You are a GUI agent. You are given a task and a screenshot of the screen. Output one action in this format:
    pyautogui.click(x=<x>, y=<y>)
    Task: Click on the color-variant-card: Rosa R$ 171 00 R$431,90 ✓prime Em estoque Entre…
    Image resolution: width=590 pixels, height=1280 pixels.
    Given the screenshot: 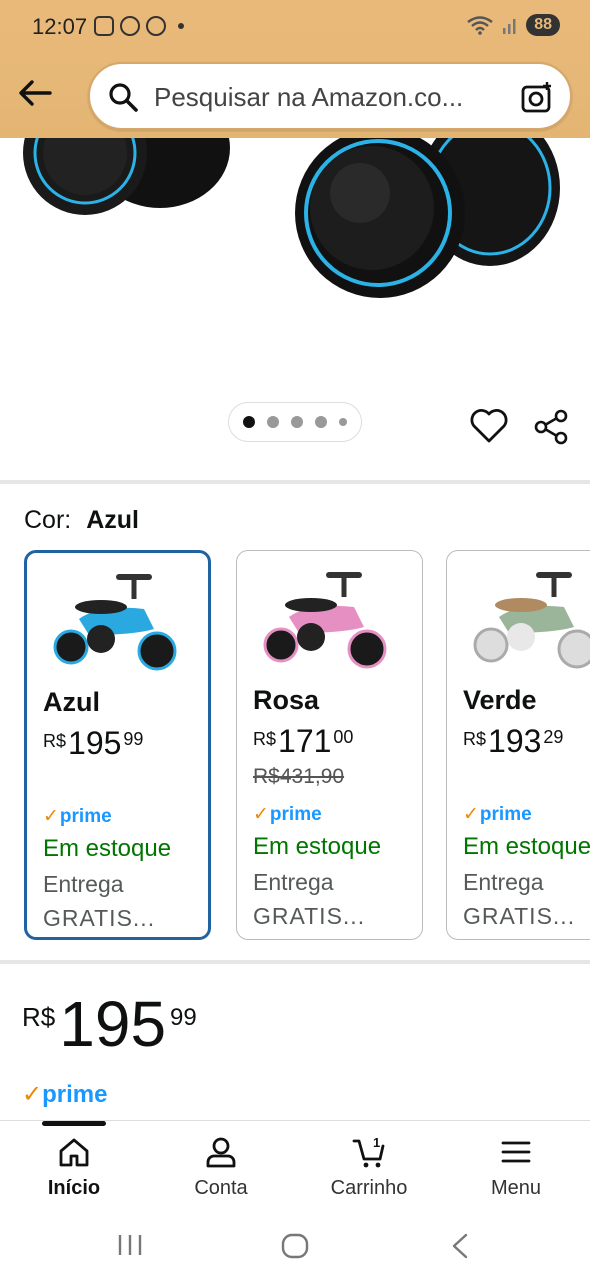 What is the action you would take?
    pyautogui.click(x=329, y=745)
    